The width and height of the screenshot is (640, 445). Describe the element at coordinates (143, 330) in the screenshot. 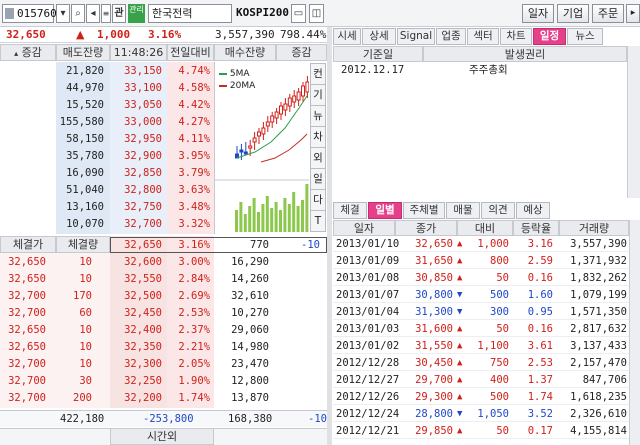

I see `bid-price: 32,400` at that location.